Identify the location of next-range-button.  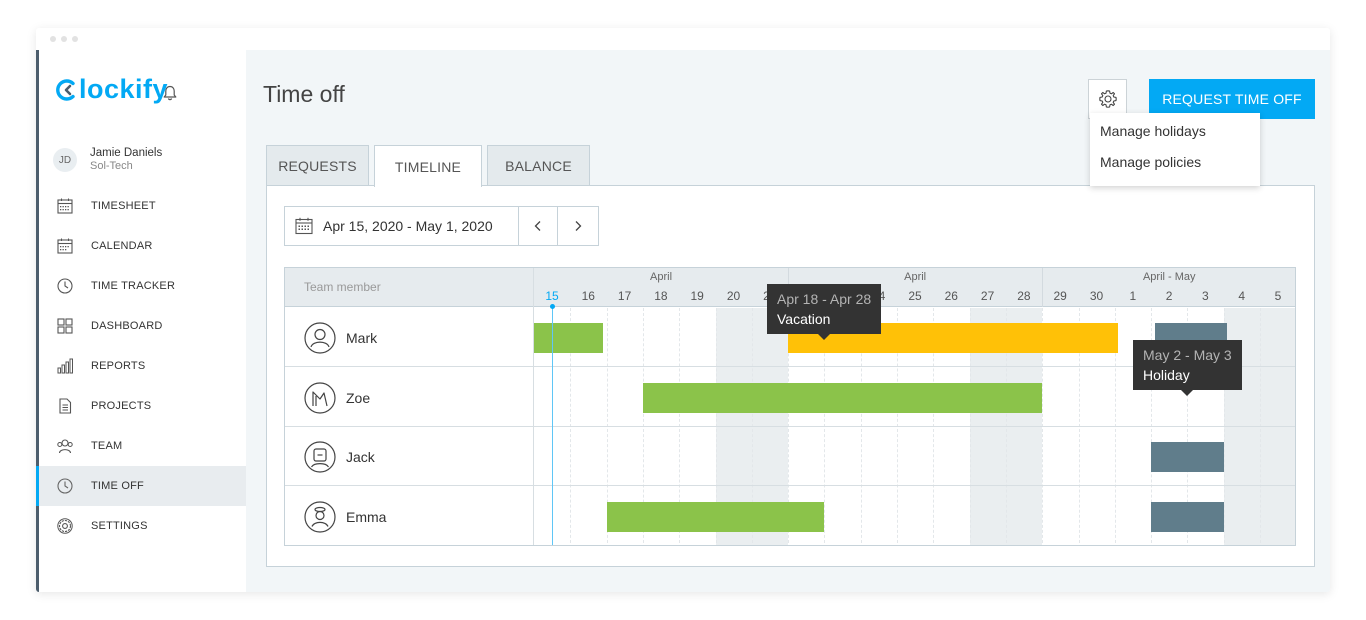
(578, 226).